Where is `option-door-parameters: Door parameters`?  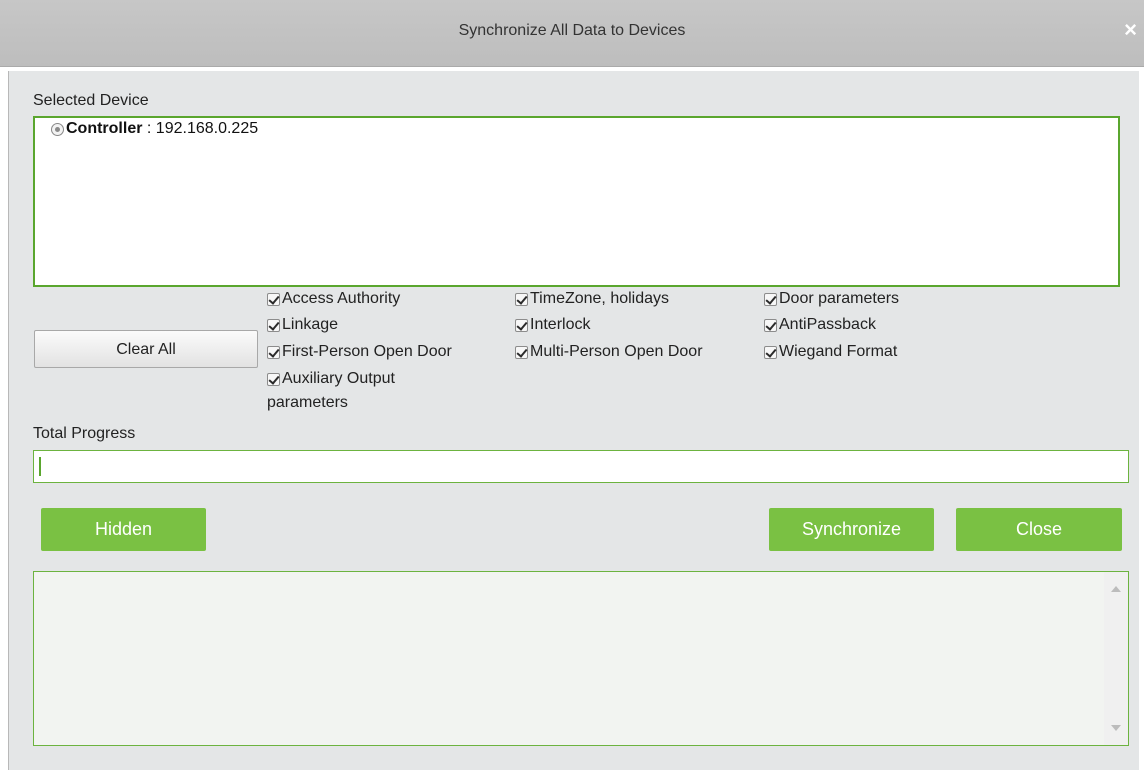
option-door-parameters: Door parameters is located at coordinates (831, 299).